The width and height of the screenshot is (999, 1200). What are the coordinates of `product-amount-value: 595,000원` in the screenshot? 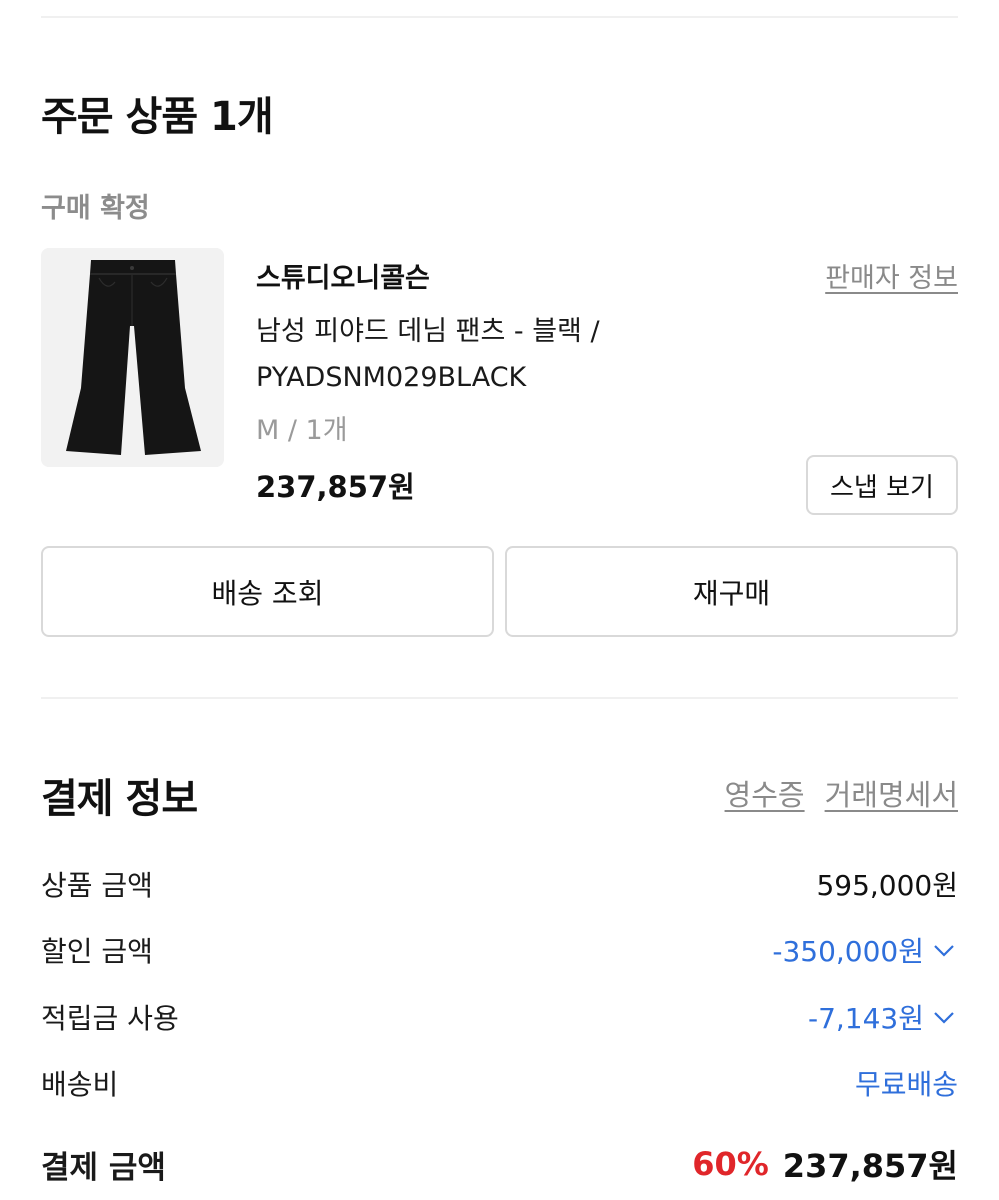 It's located at (887, 885).